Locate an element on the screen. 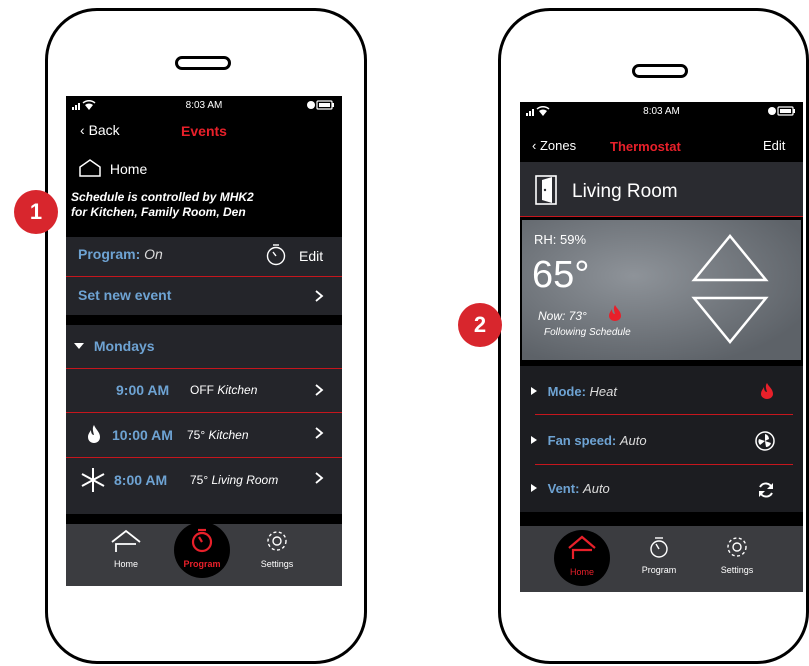 The image size is (809, 666). event-setting: 75° Kitchen is located at coordinates (218, 435).